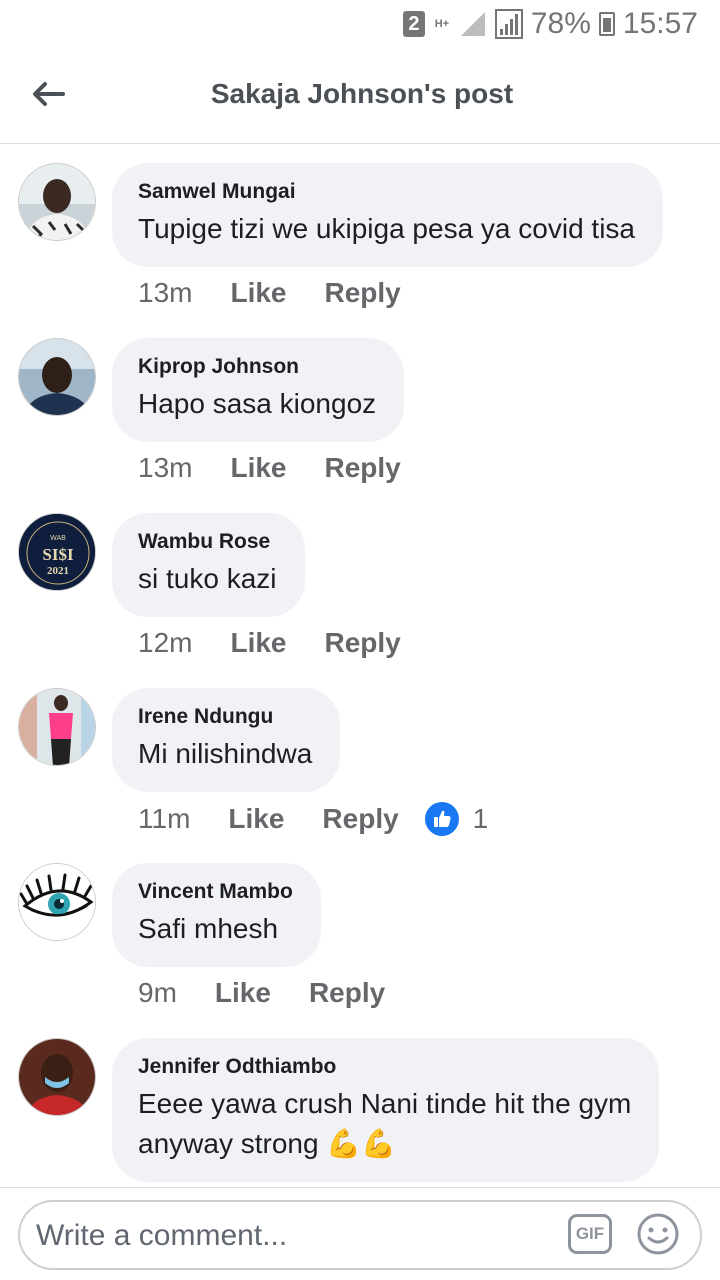  Describe the element at coordinates (164, 819) in the screenshot. I see `comment-time: 11m` at that location.